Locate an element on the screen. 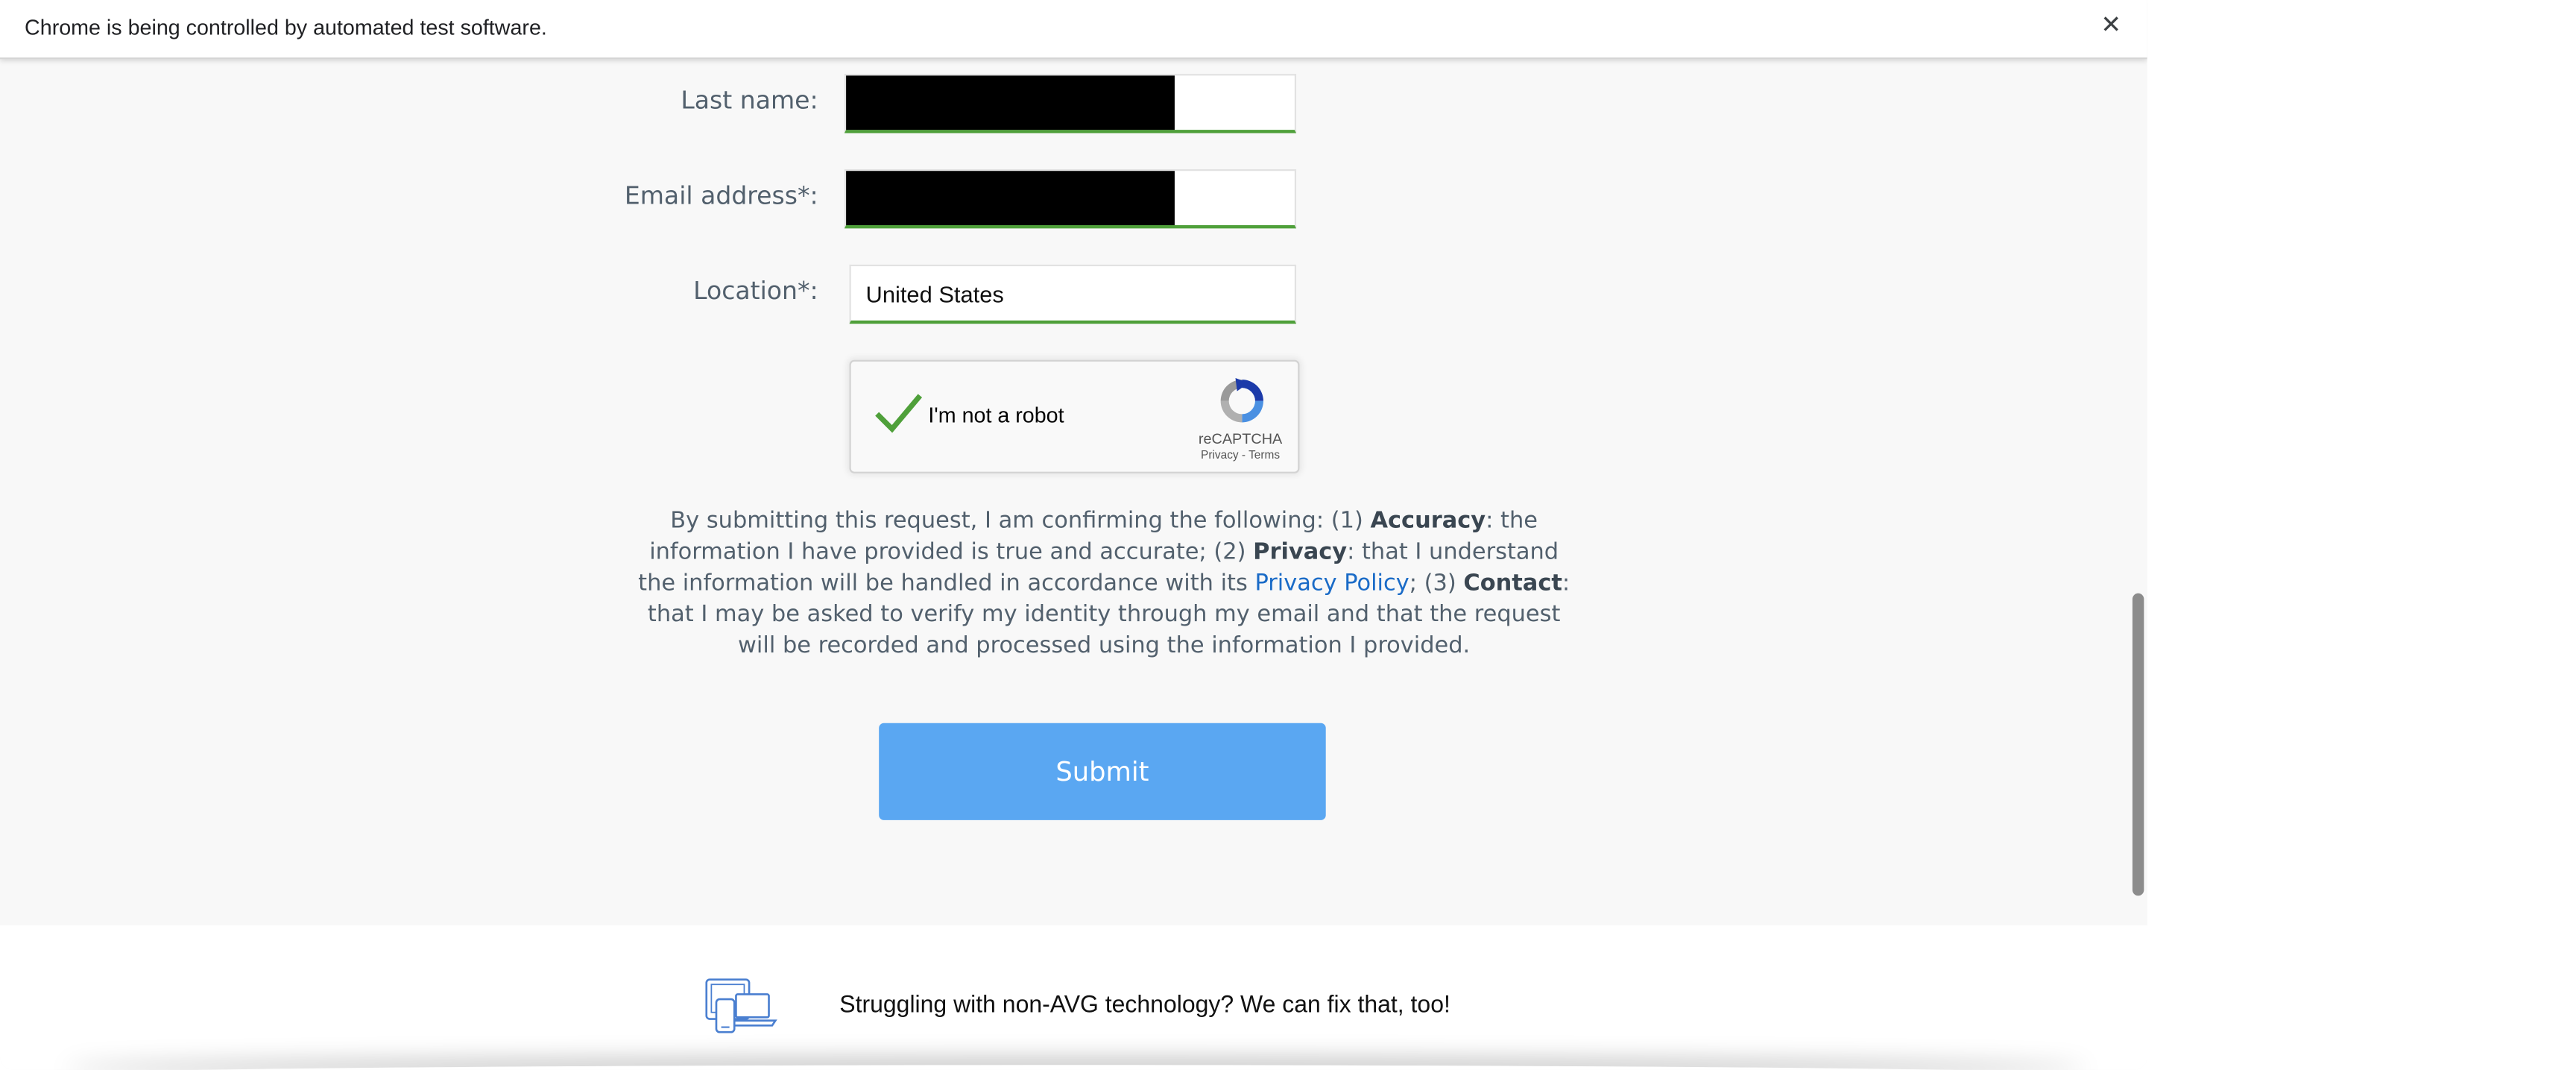 Image resolution: width=2576 pixels, height=1070 pixels. location-label: Location*: is located at coordinates (755, 291).